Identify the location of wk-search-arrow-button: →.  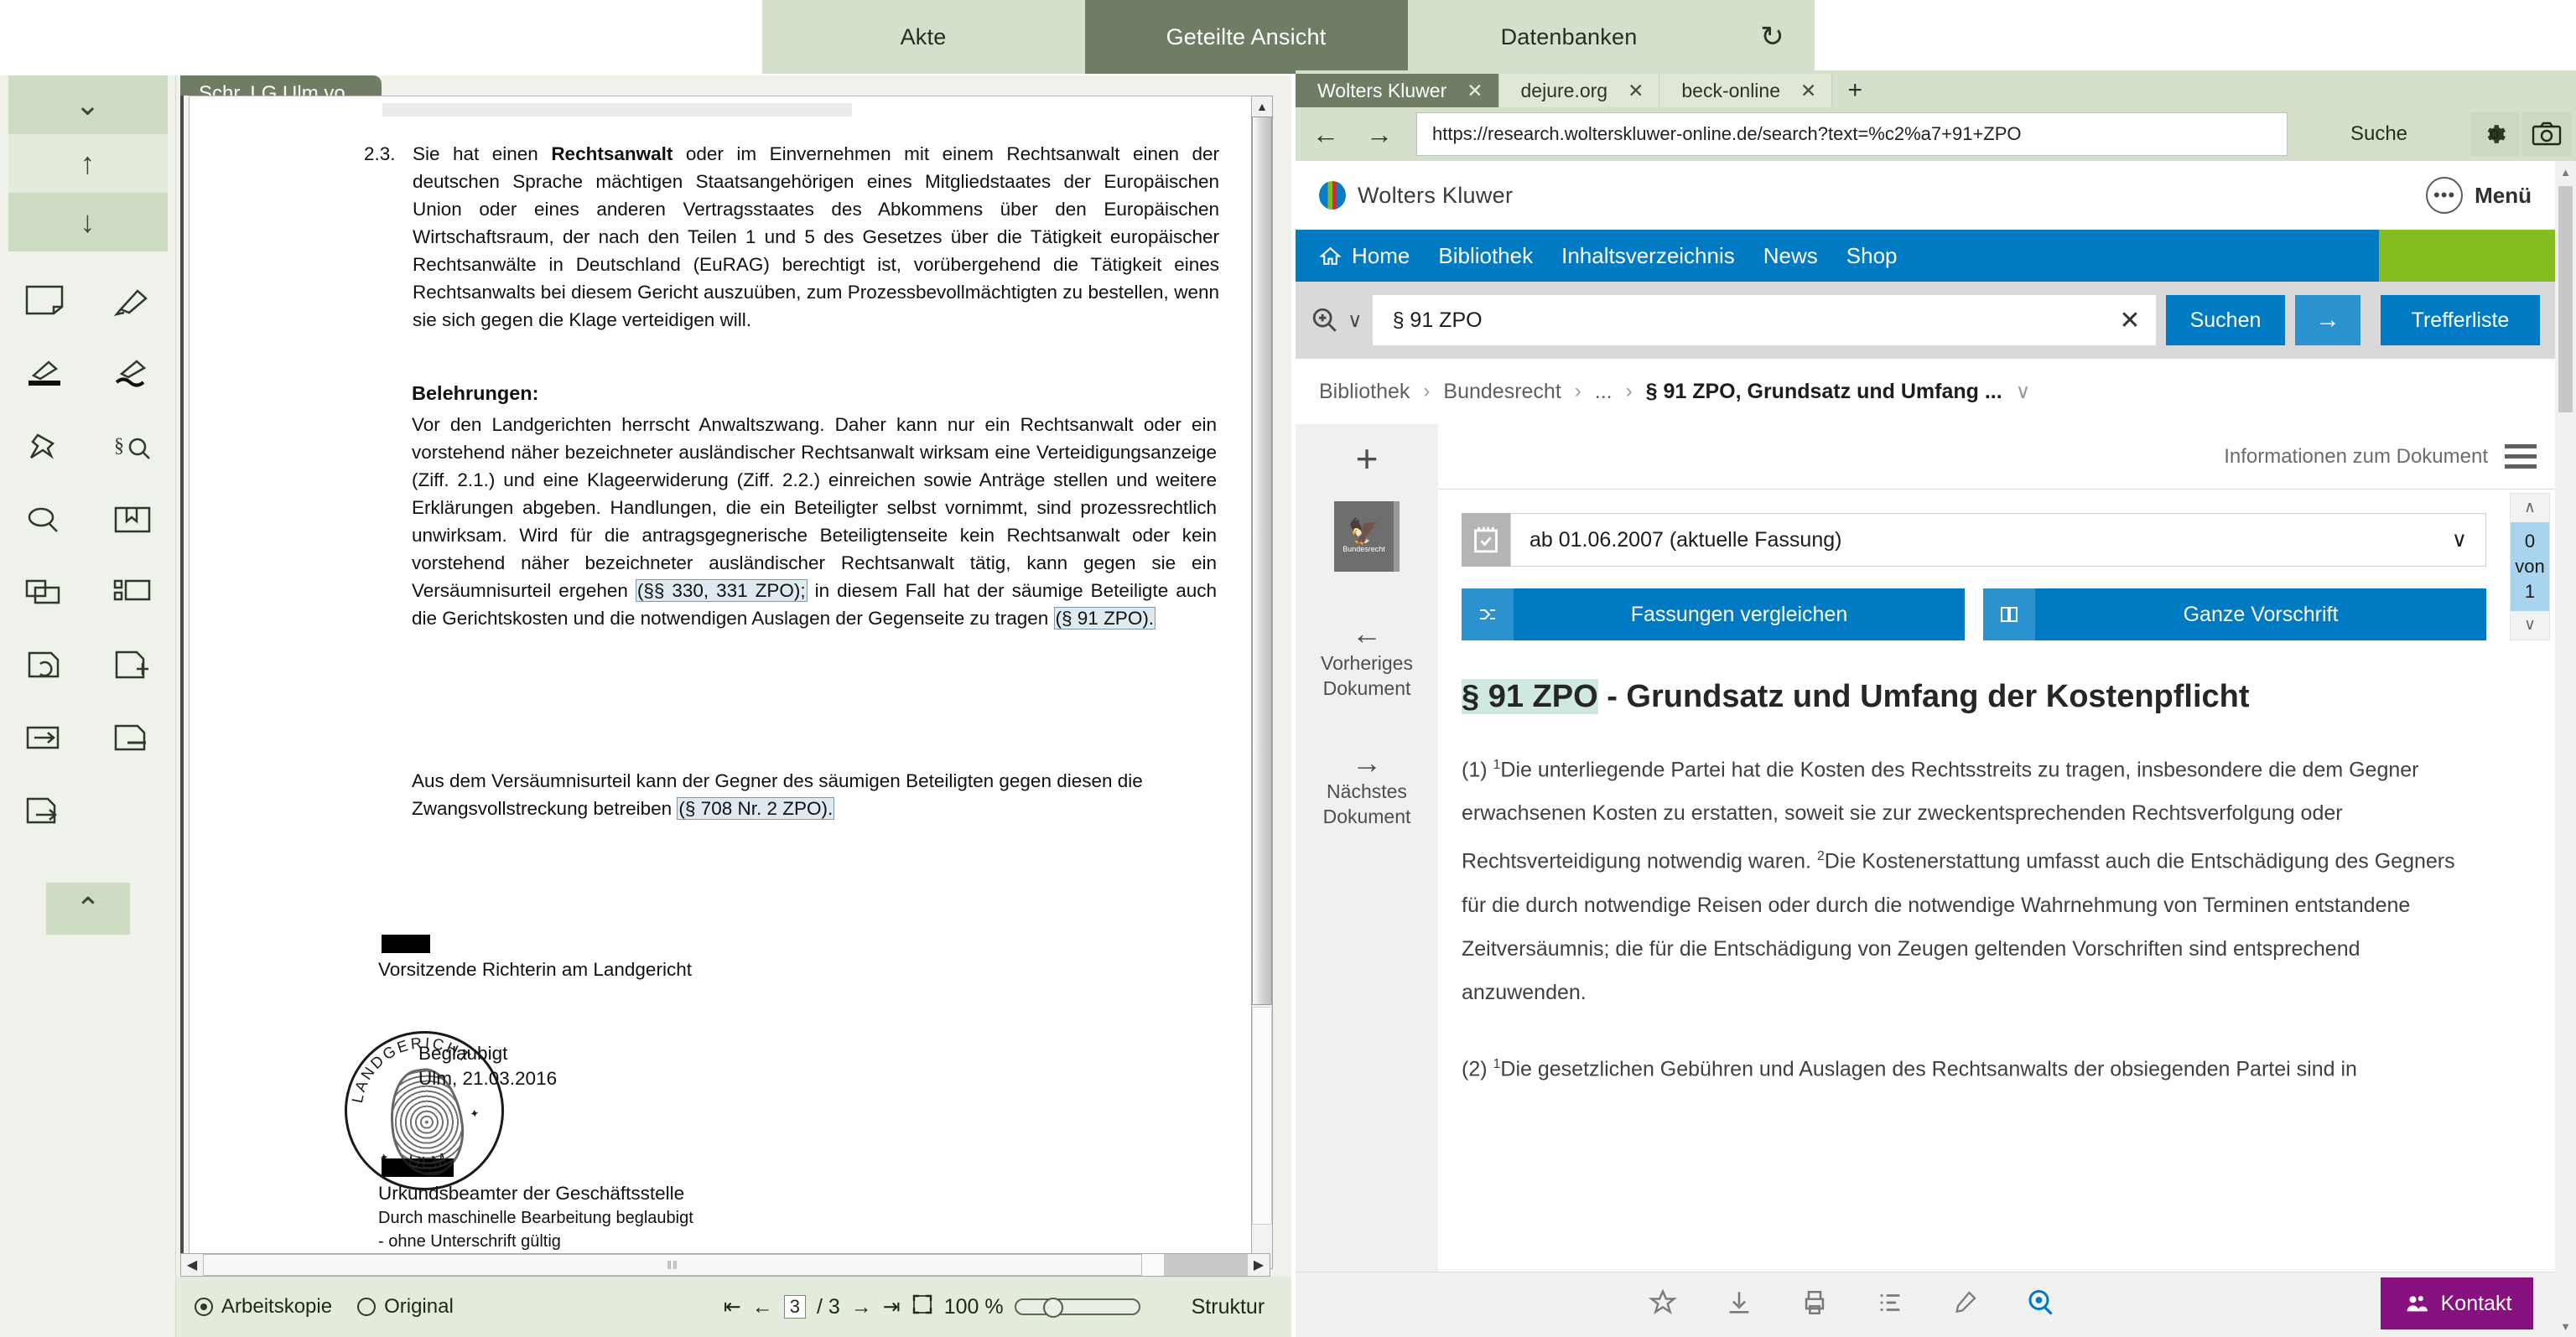
(2327, 320).